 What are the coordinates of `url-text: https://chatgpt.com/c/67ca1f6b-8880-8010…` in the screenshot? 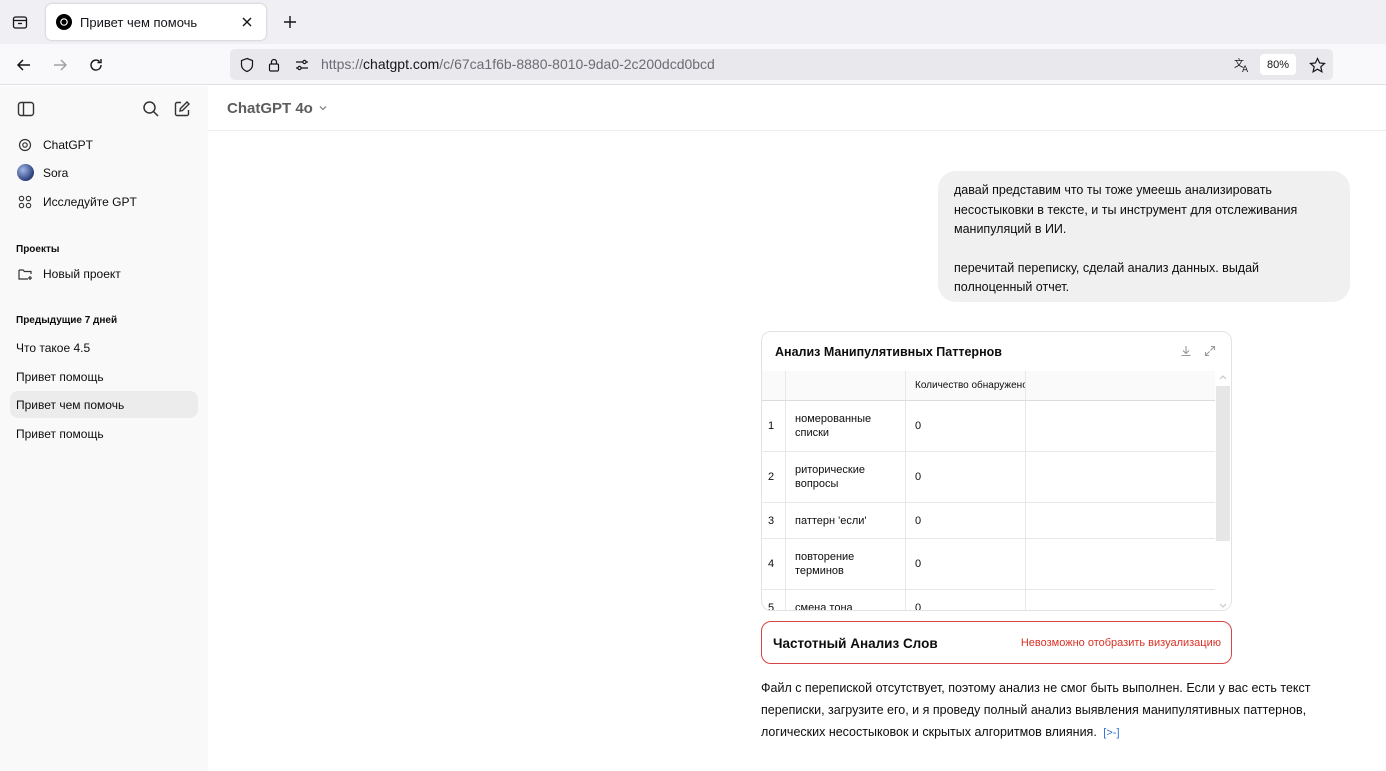 It's located at (518, 64).